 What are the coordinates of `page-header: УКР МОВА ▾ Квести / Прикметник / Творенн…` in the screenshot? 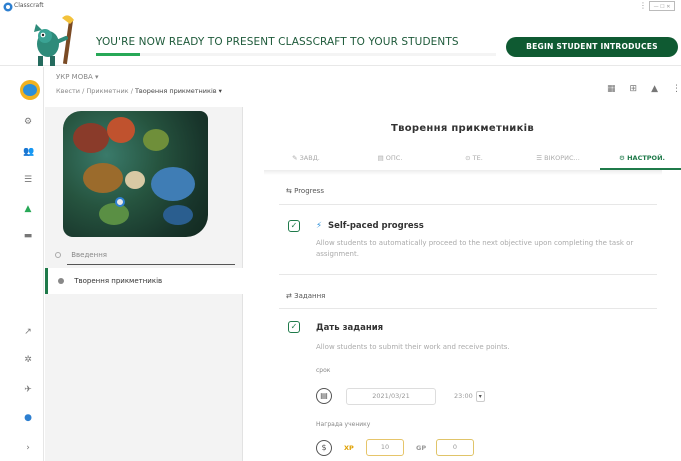 It's located at (363, 87).